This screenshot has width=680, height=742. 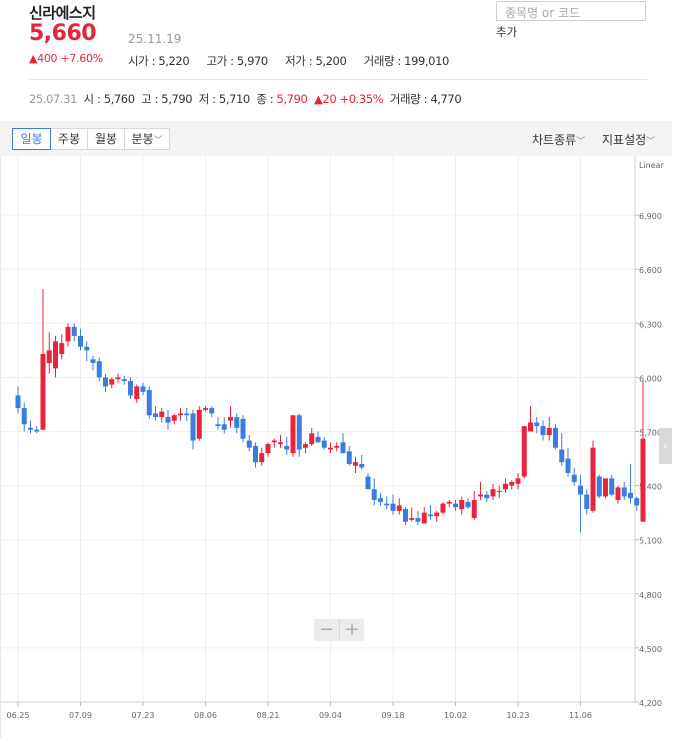 I want to click on x-tick-label: 10.23, so click(x=518, y=715).